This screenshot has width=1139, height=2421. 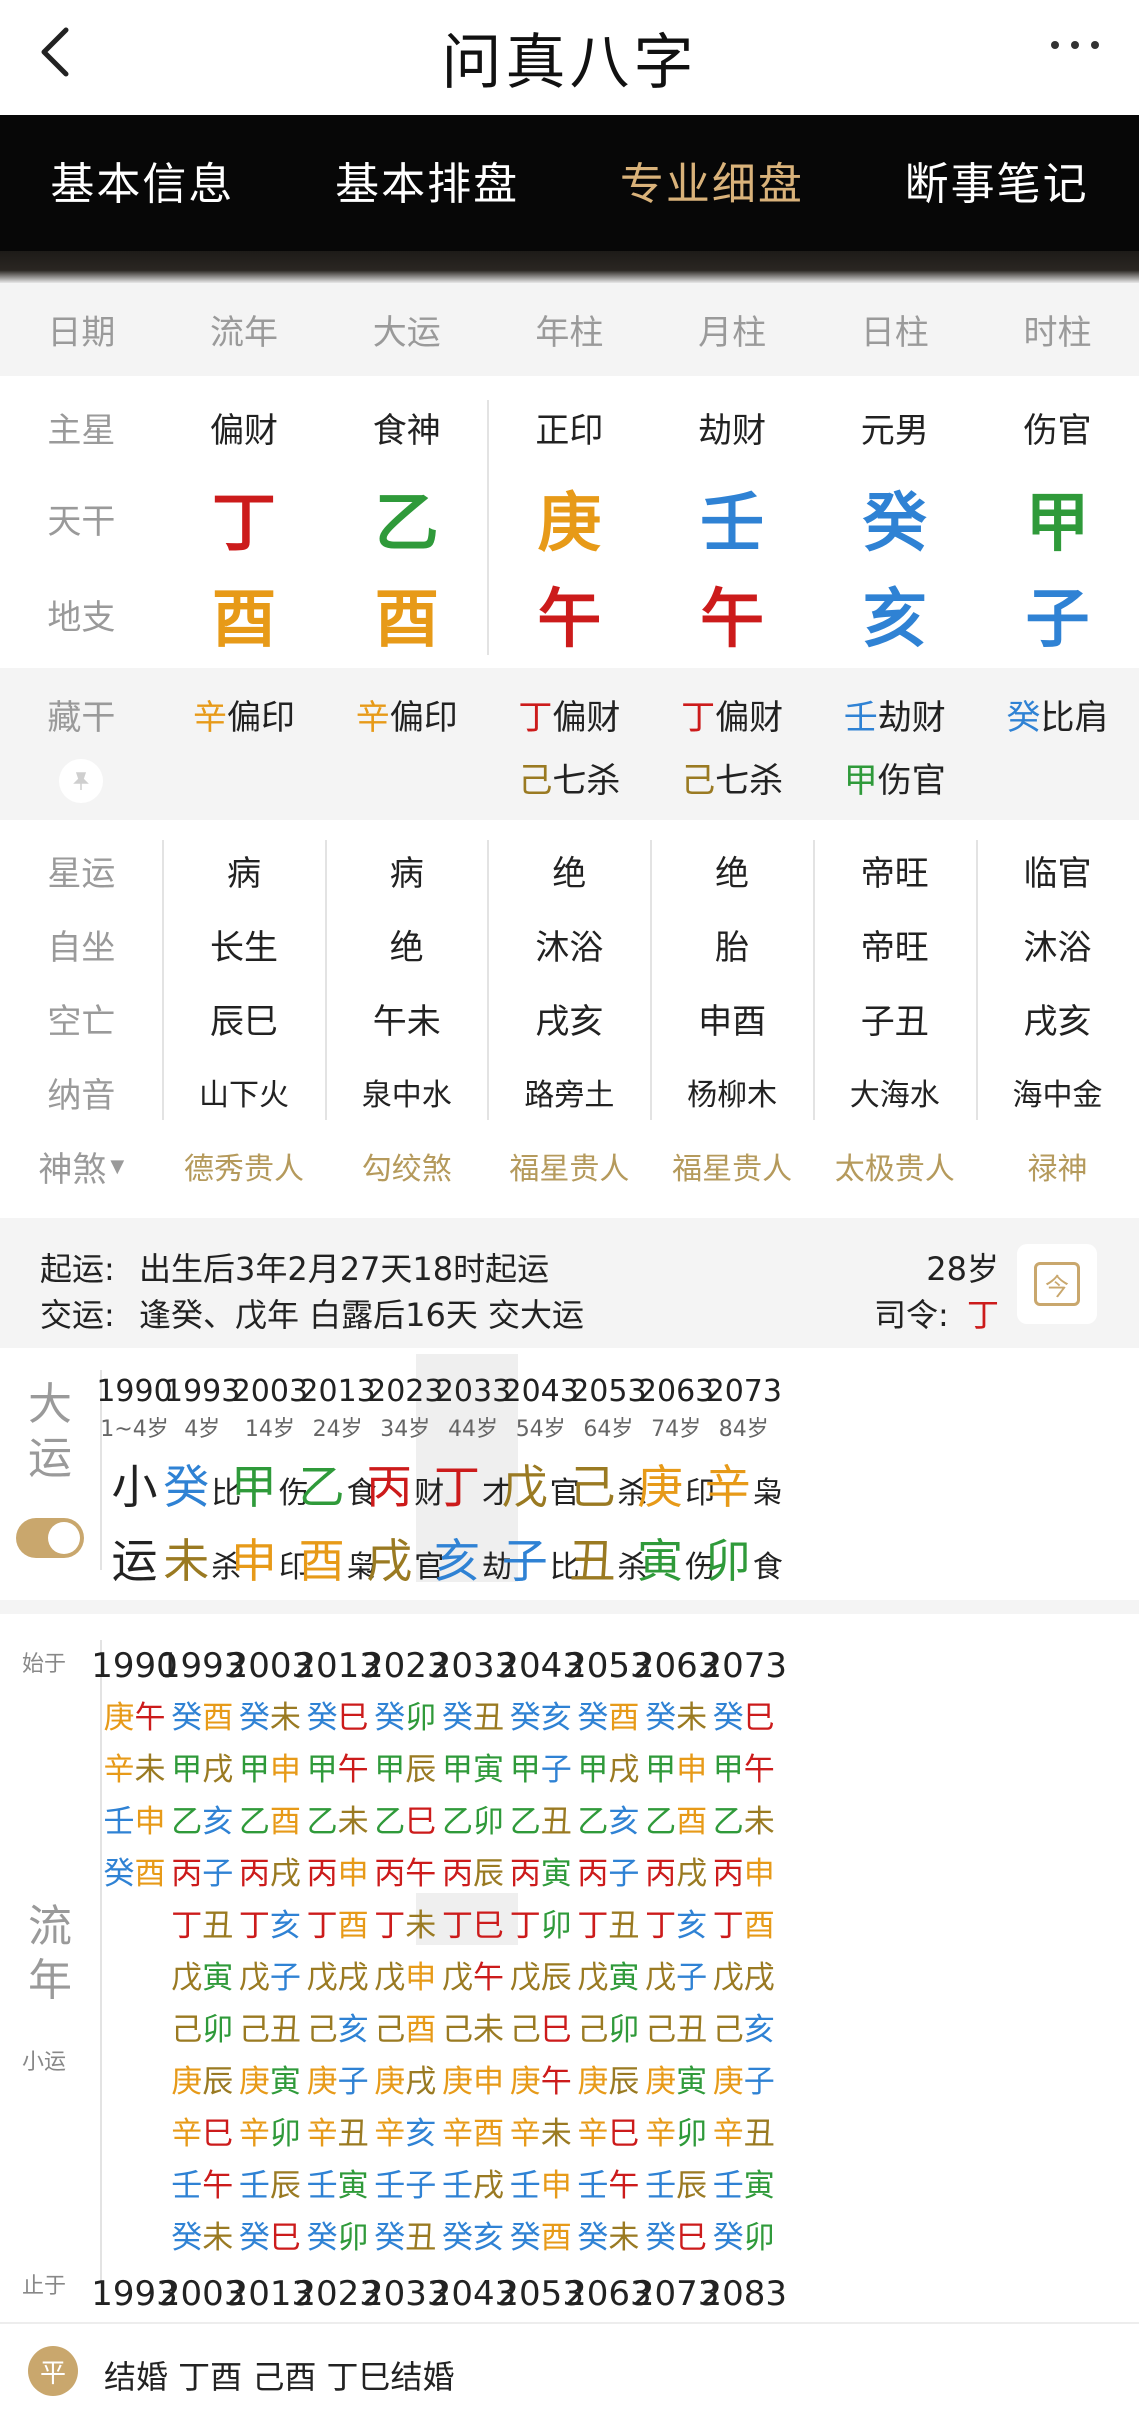 I want to click on tab-professional-chart: 专业细盘, so click(x=712, y=183).